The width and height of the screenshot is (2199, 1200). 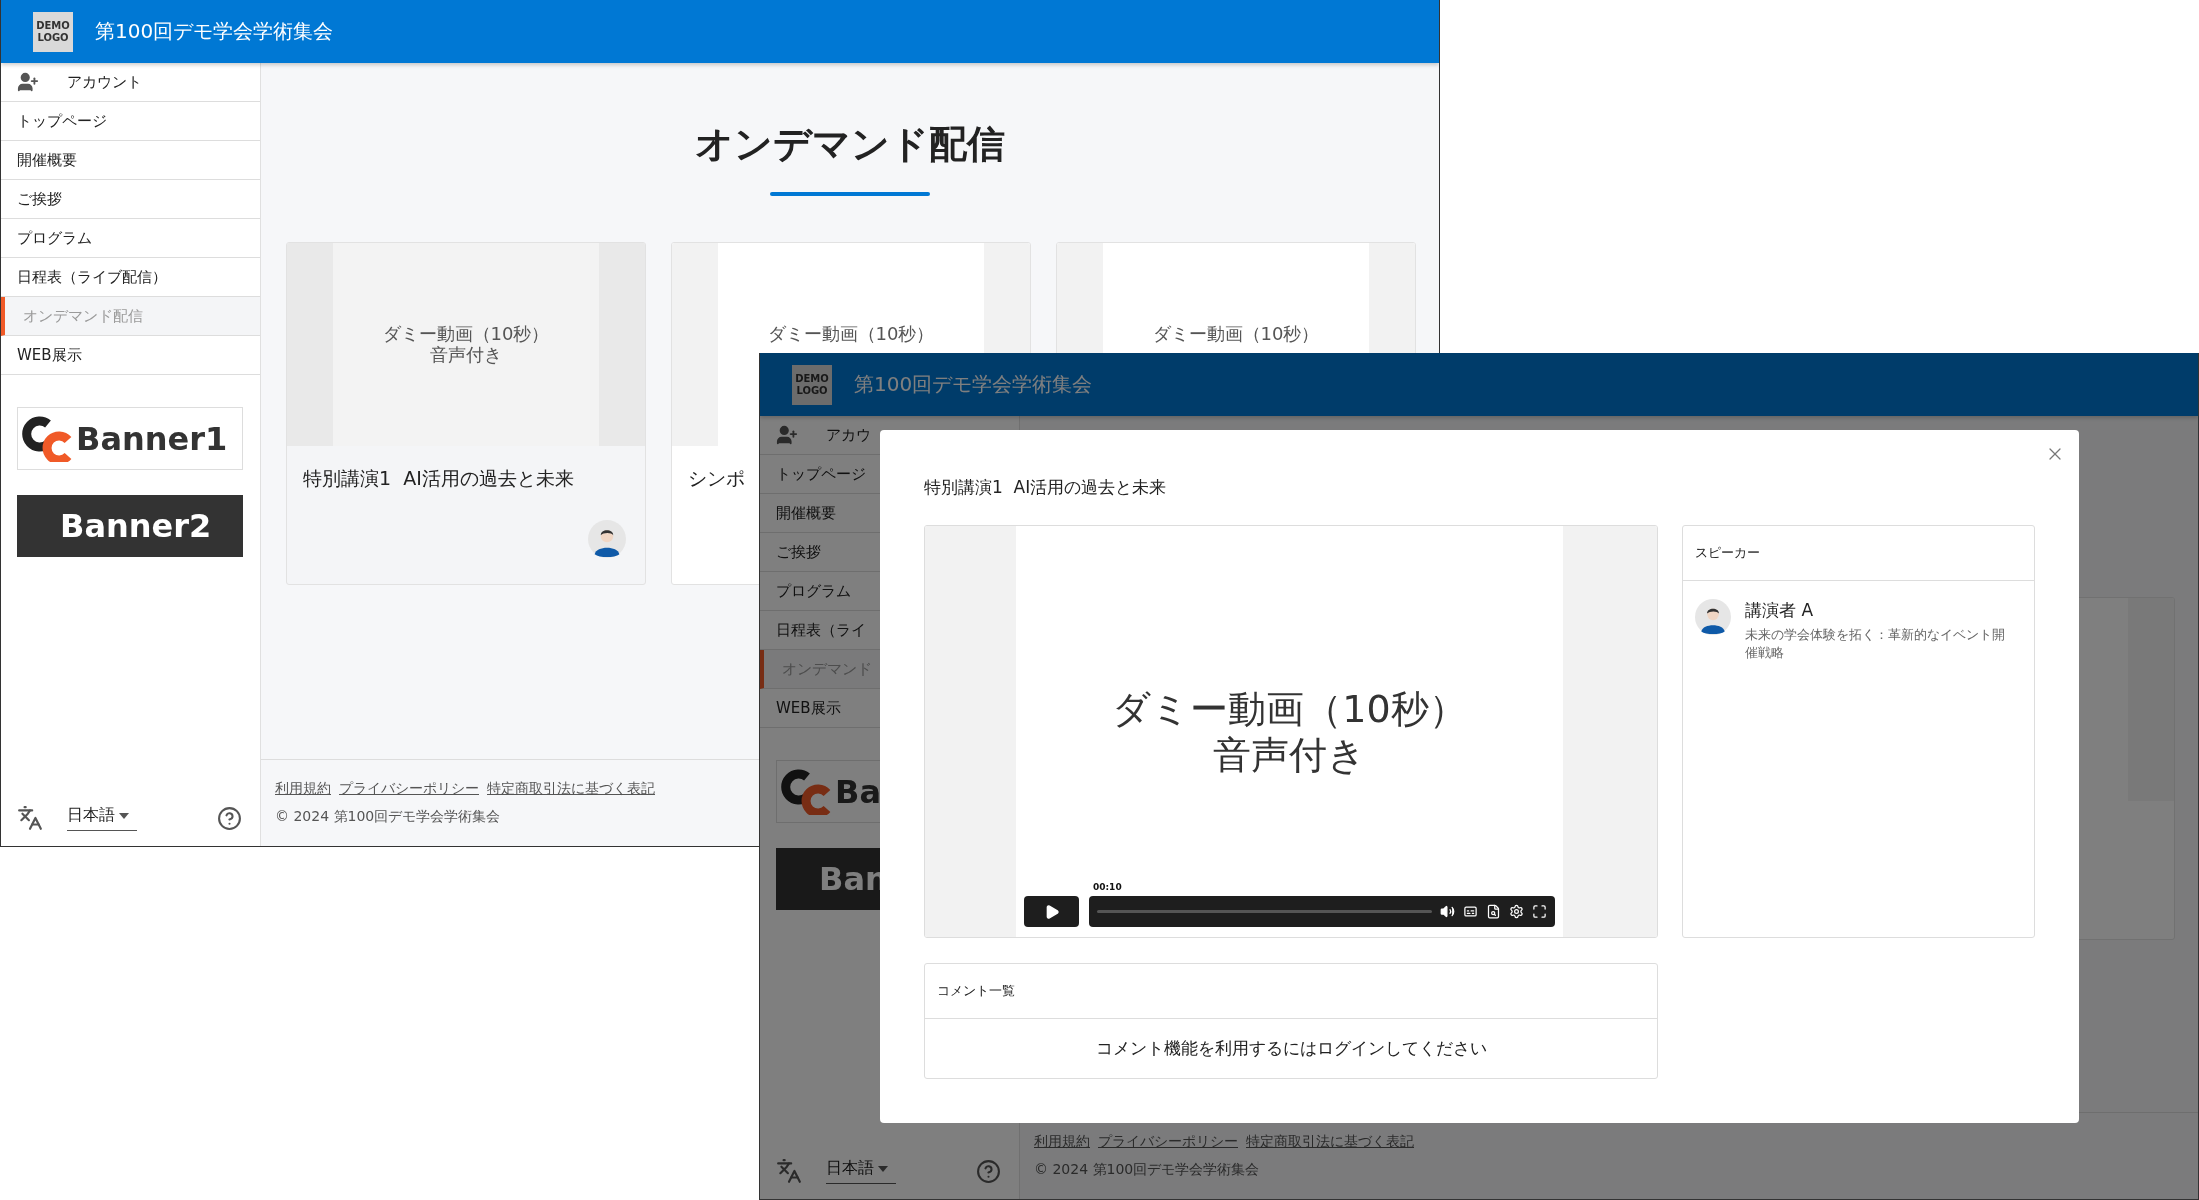 What do you see at coordinates (1858, 553) in the screenshot?
I see `panel-heading: スピーカー` at bounding box center [1858, 553].